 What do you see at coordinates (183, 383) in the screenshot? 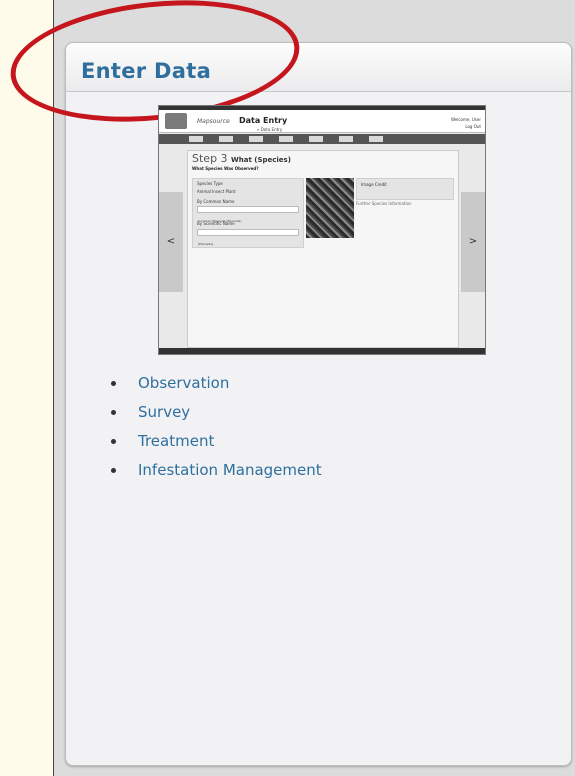
I see `observation-link: Observation` at bounding box center [183, 383].